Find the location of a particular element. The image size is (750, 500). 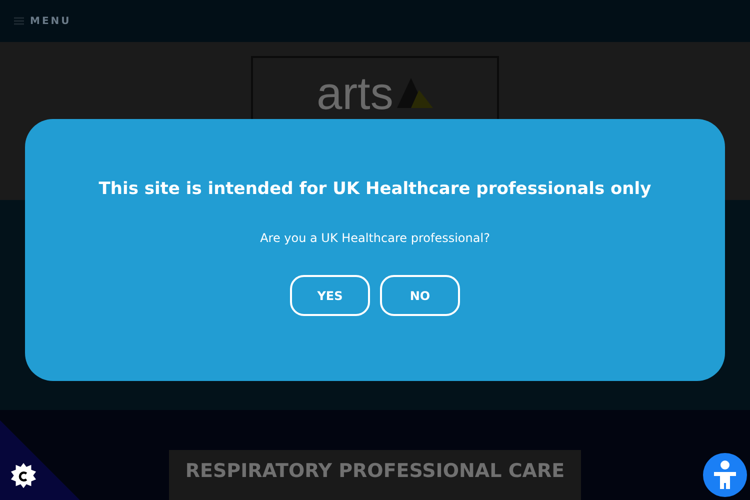

person-icon is located at coordinates (725, 475).